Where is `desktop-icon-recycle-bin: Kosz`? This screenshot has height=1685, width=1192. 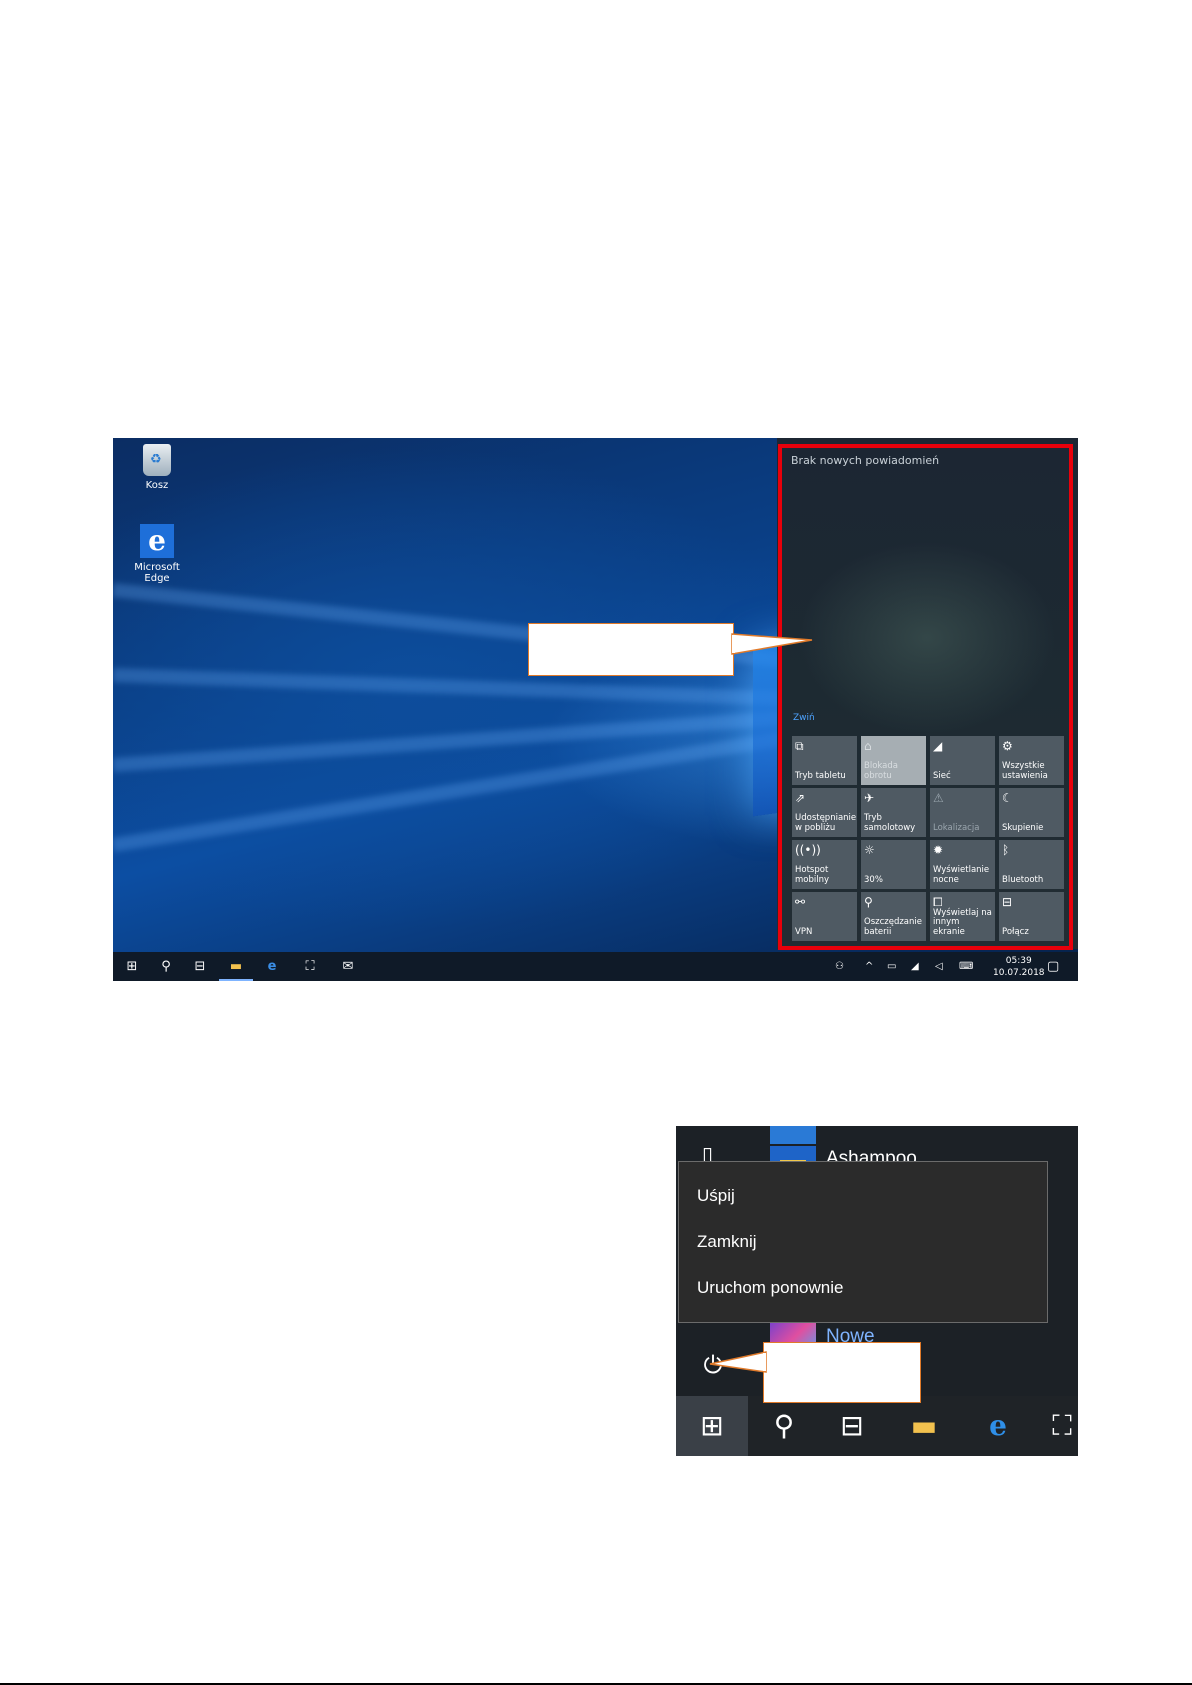 desktop-icon-recycle-bin: Kosz is located at coordinates (157, 467).